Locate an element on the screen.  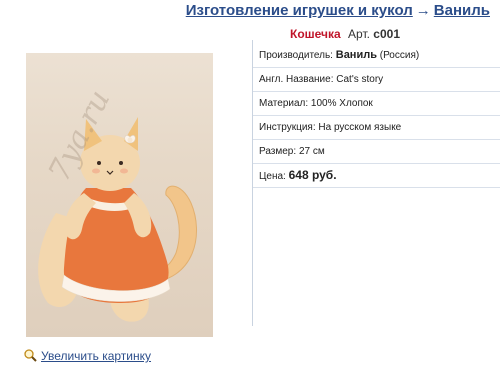
size-label: Размер: is located at coordinates (278, 151).